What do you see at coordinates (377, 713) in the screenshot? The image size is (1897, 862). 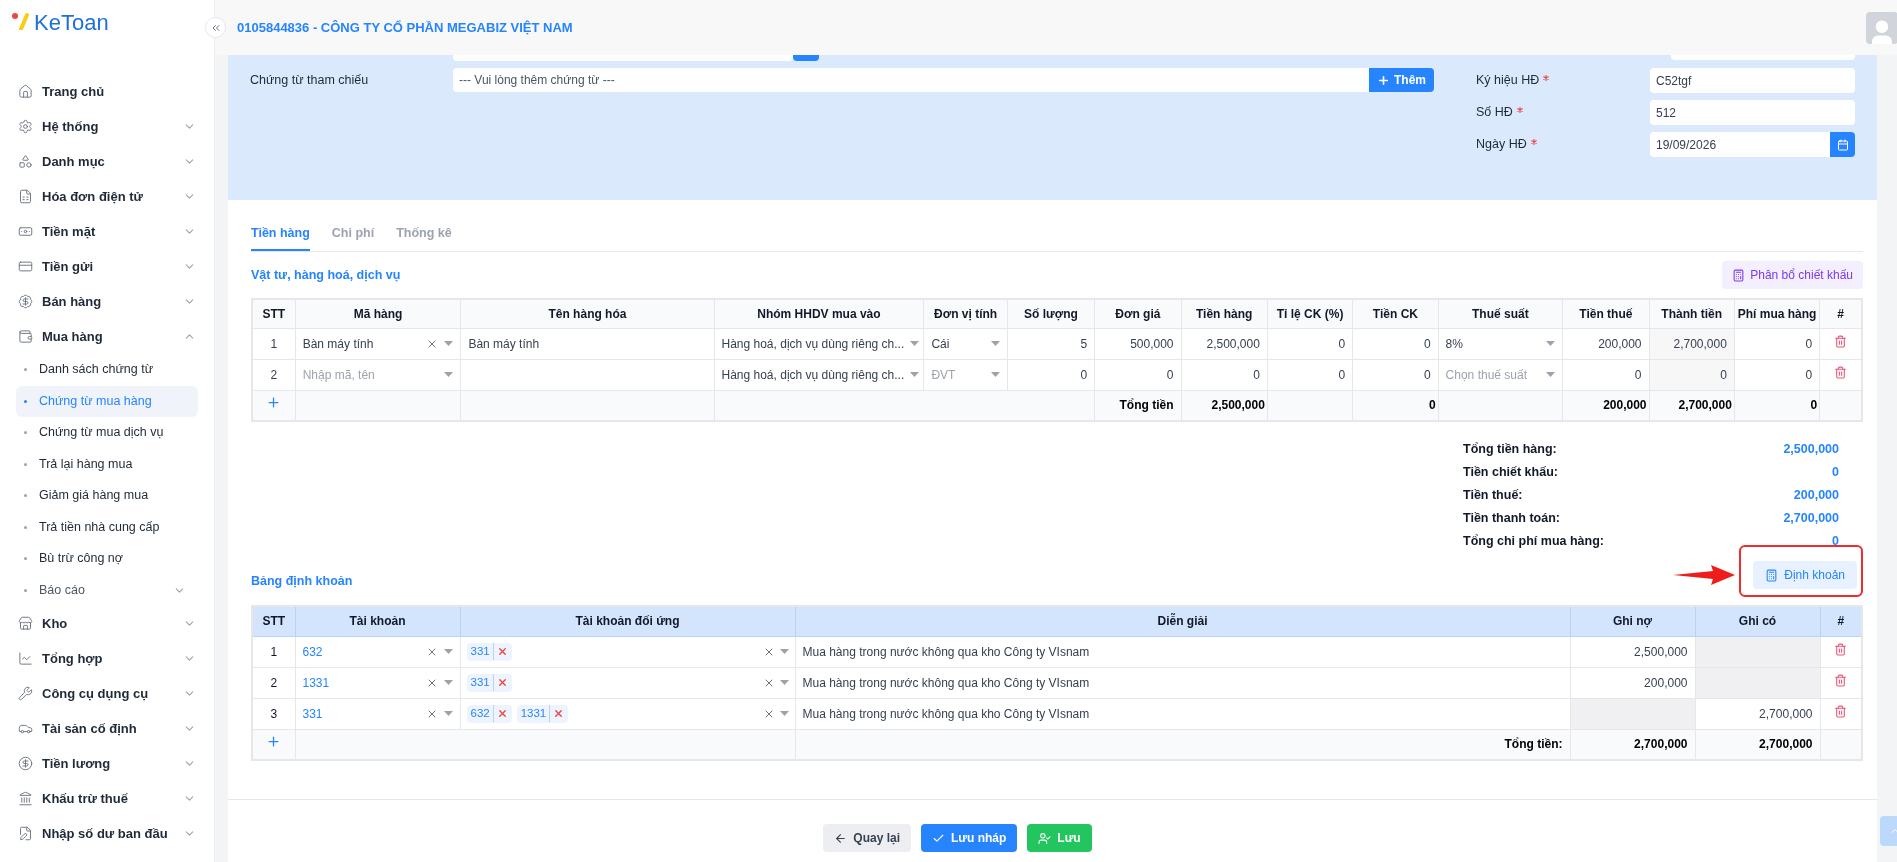 I see `select-field: 331` at bounding box center [377, 713].